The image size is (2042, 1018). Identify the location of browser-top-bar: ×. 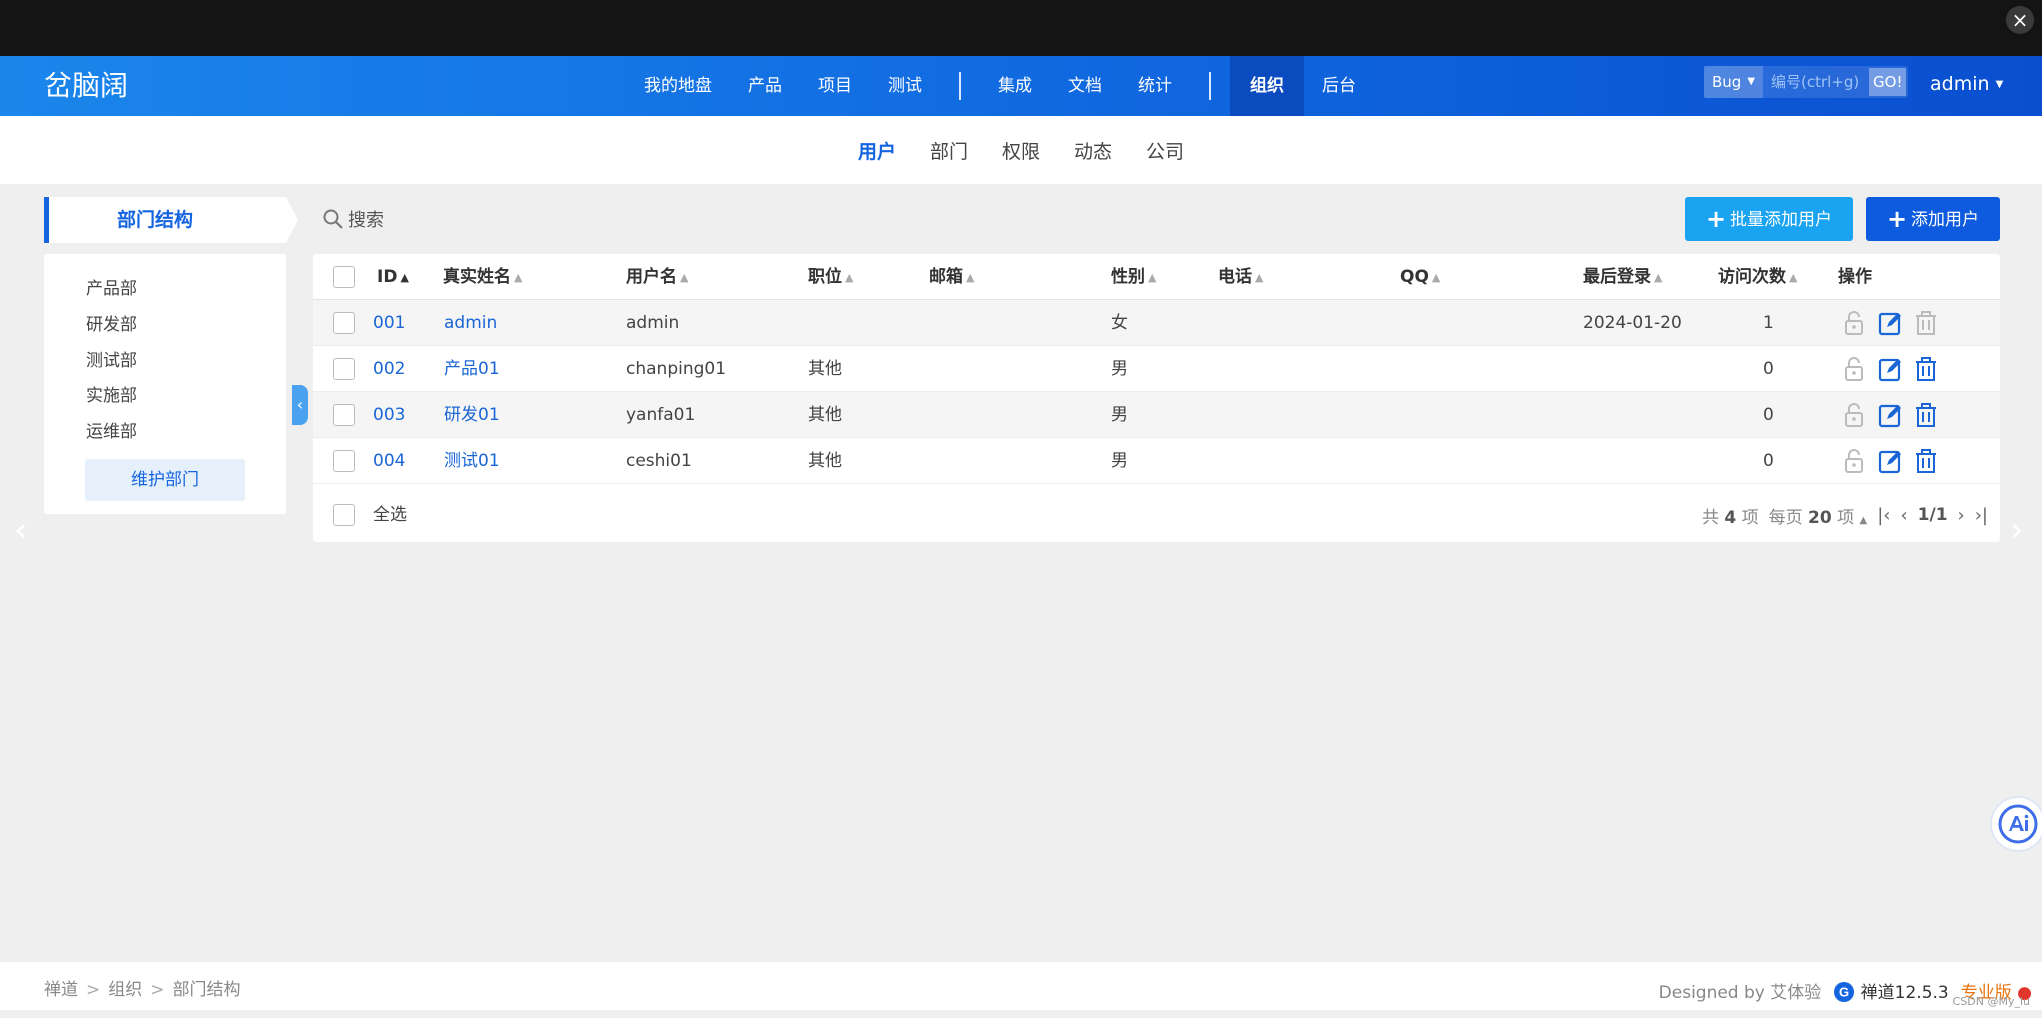
(1021, 28).